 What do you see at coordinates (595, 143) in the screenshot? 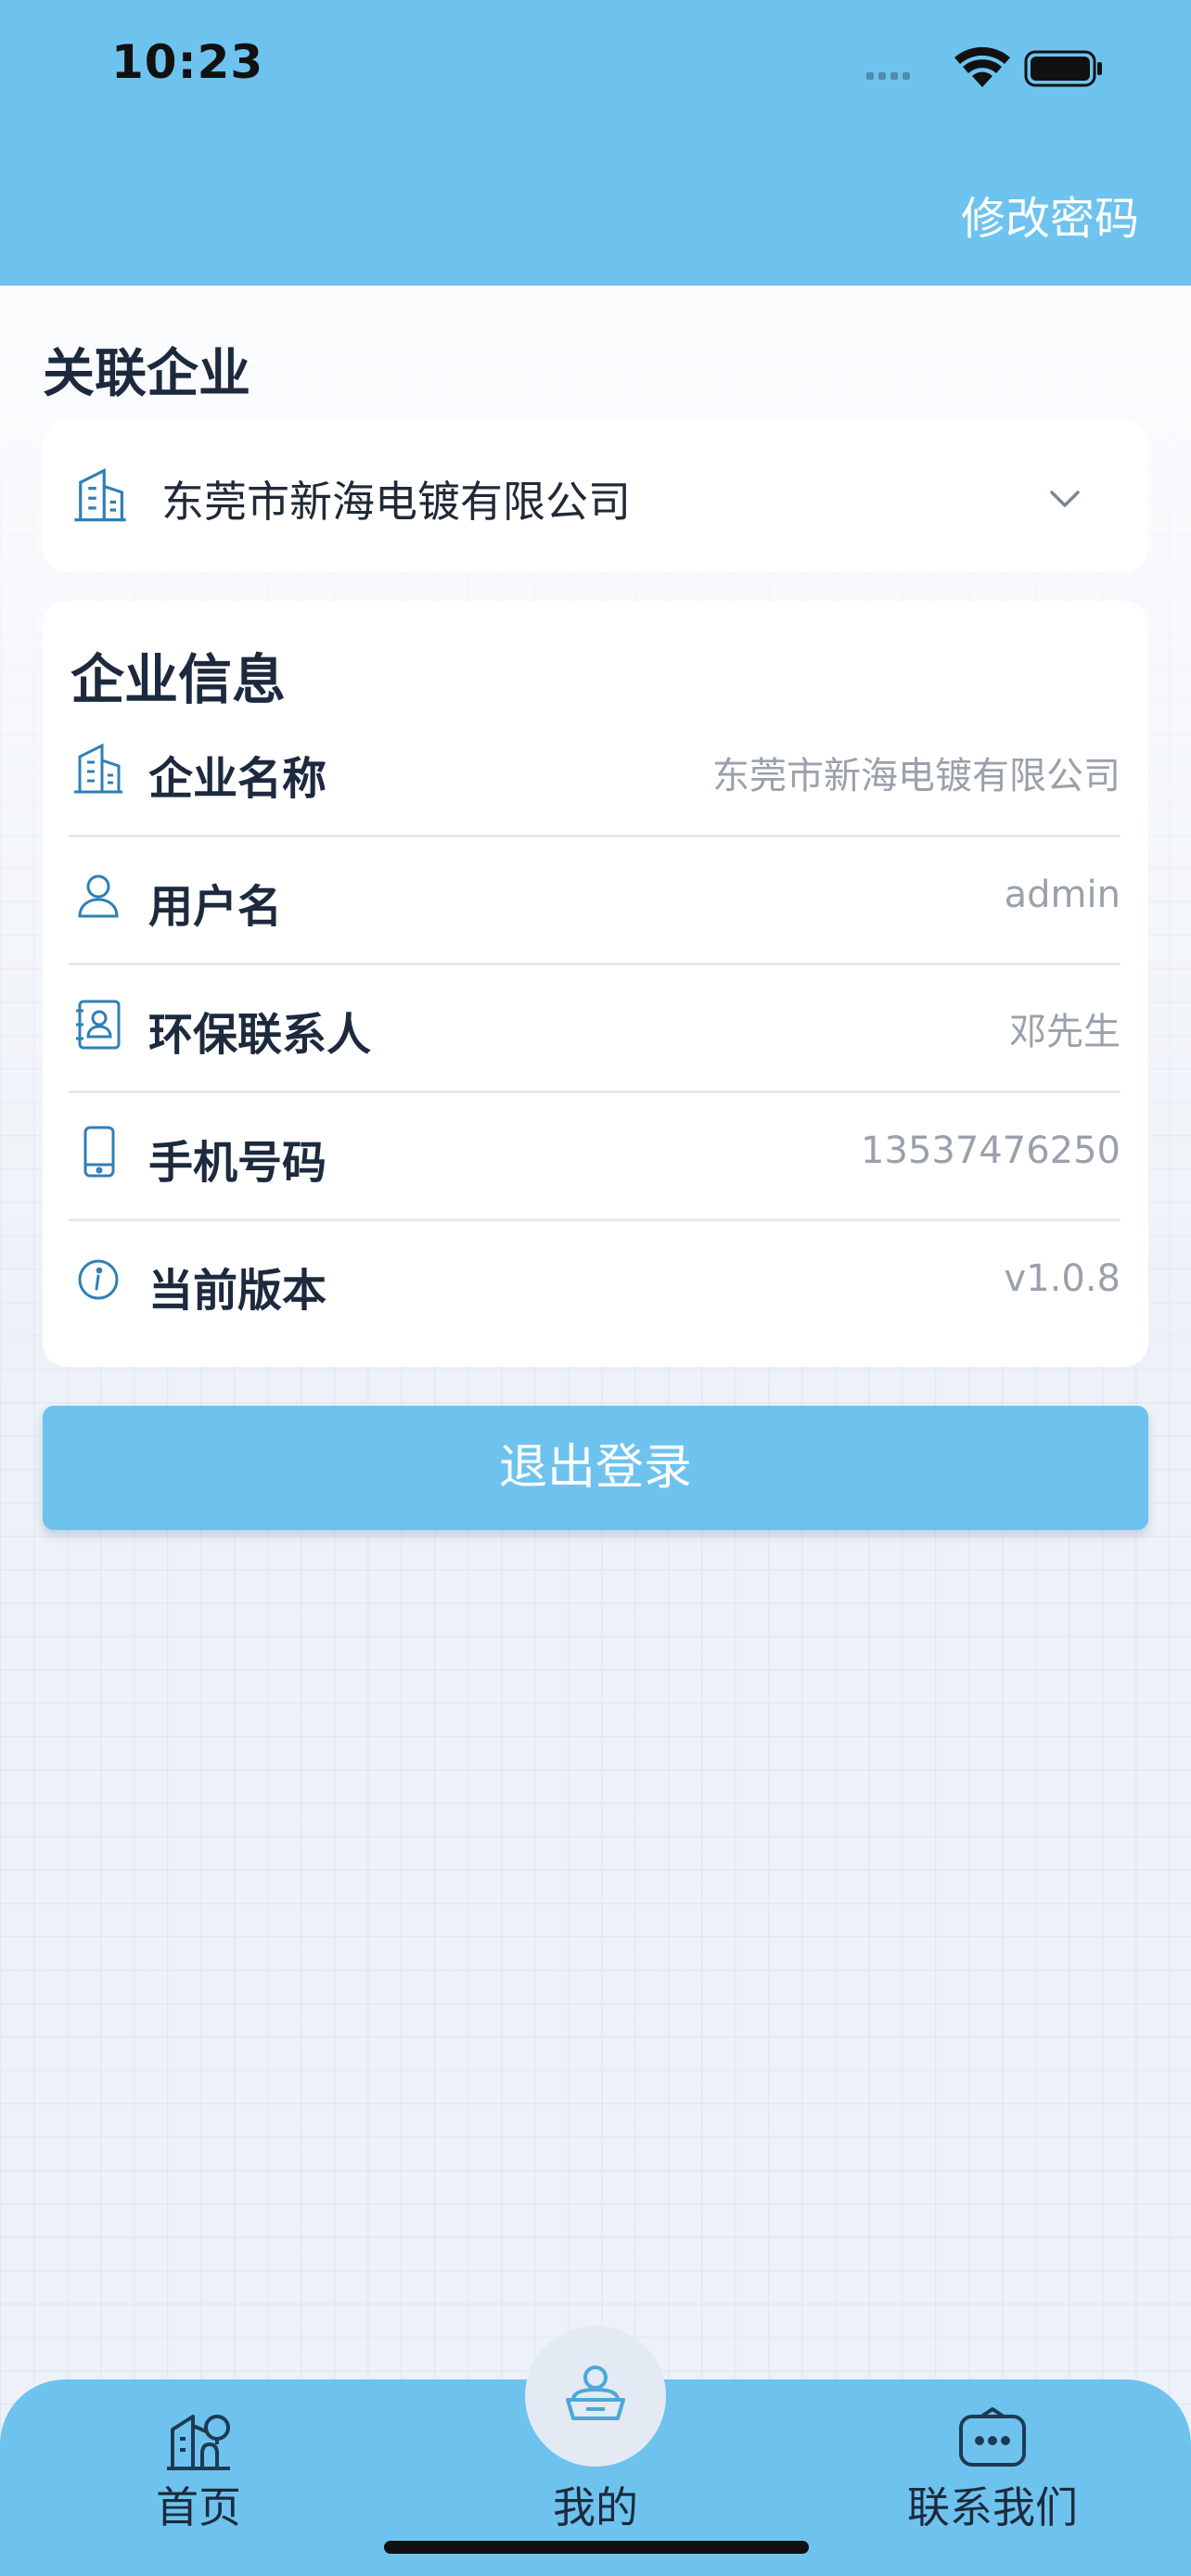
I see `top-header: 10:23 修改密码` at bounding box center [595, 143].